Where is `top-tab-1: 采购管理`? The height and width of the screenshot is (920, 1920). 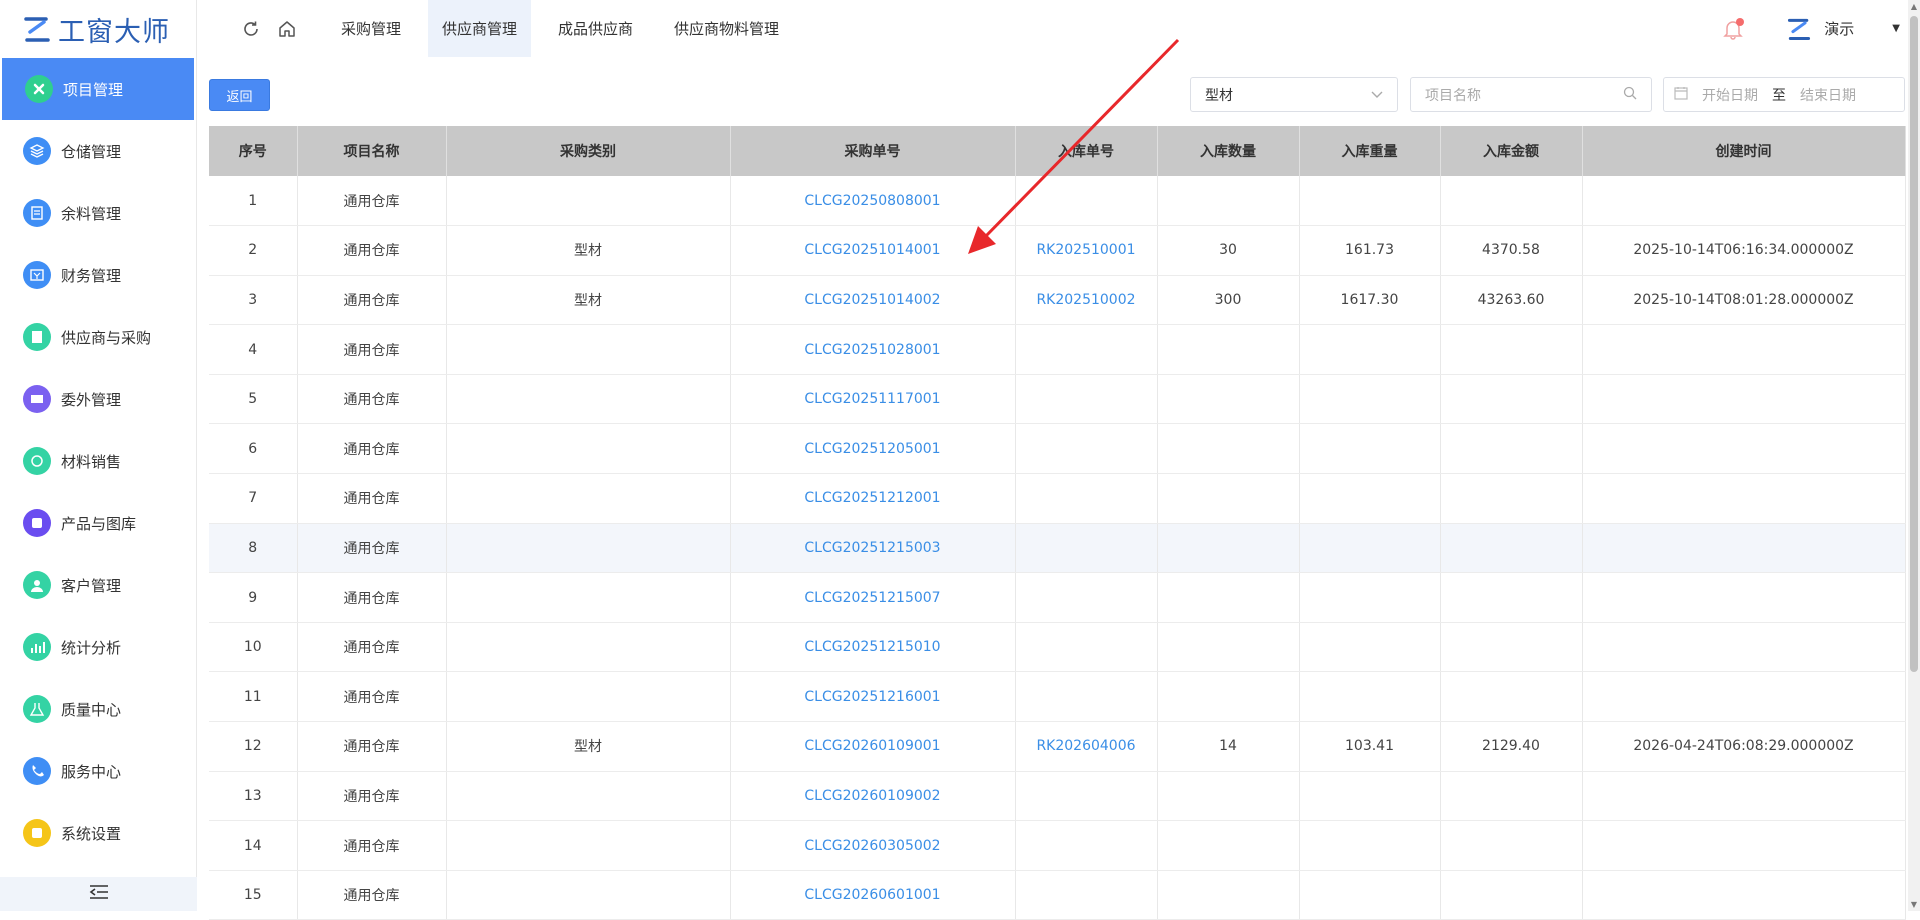
top-tab-1: 采购管理 is located at coordinates (371, 28).